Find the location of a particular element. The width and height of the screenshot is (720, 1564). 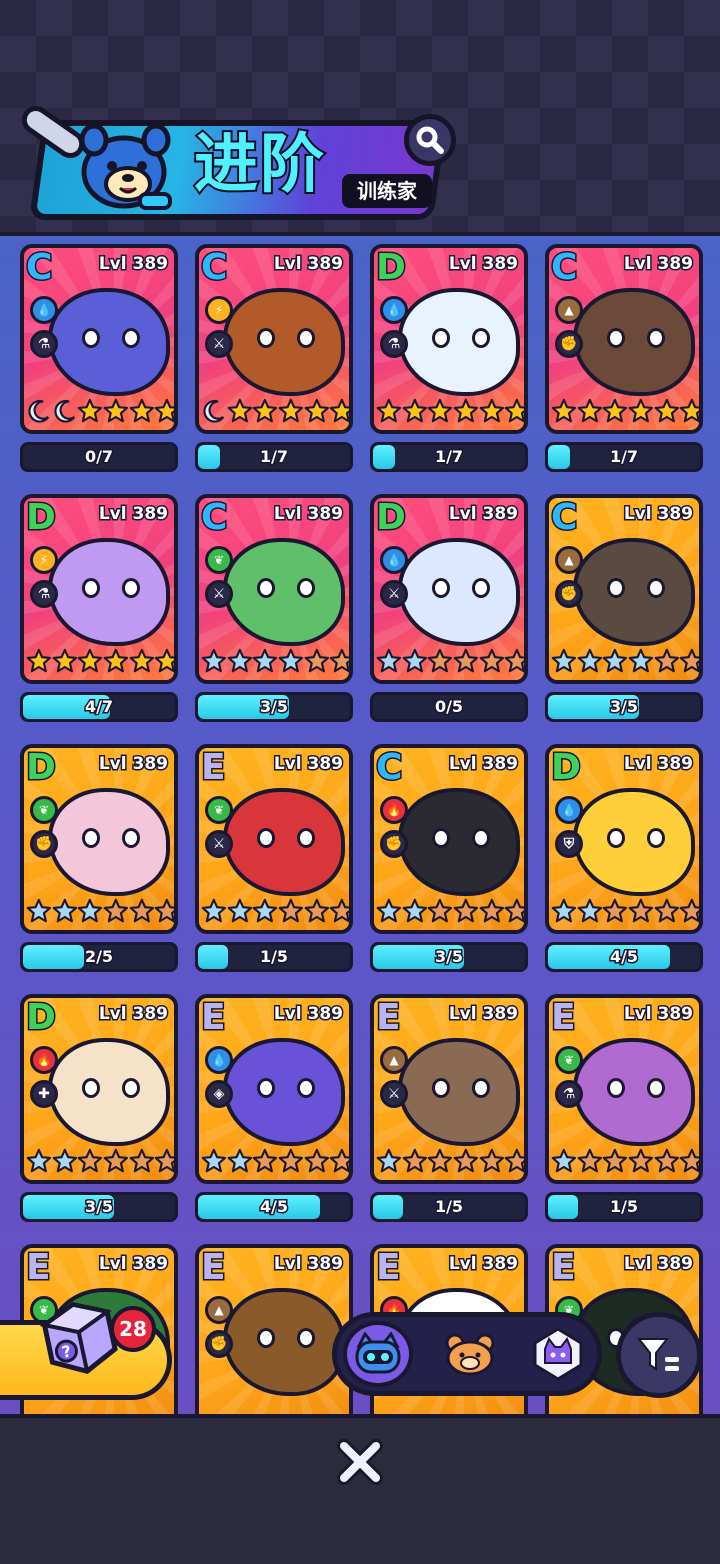

trainer-card: D Lvl 389 💧 ⚔ is located at coordinates (449, 589).